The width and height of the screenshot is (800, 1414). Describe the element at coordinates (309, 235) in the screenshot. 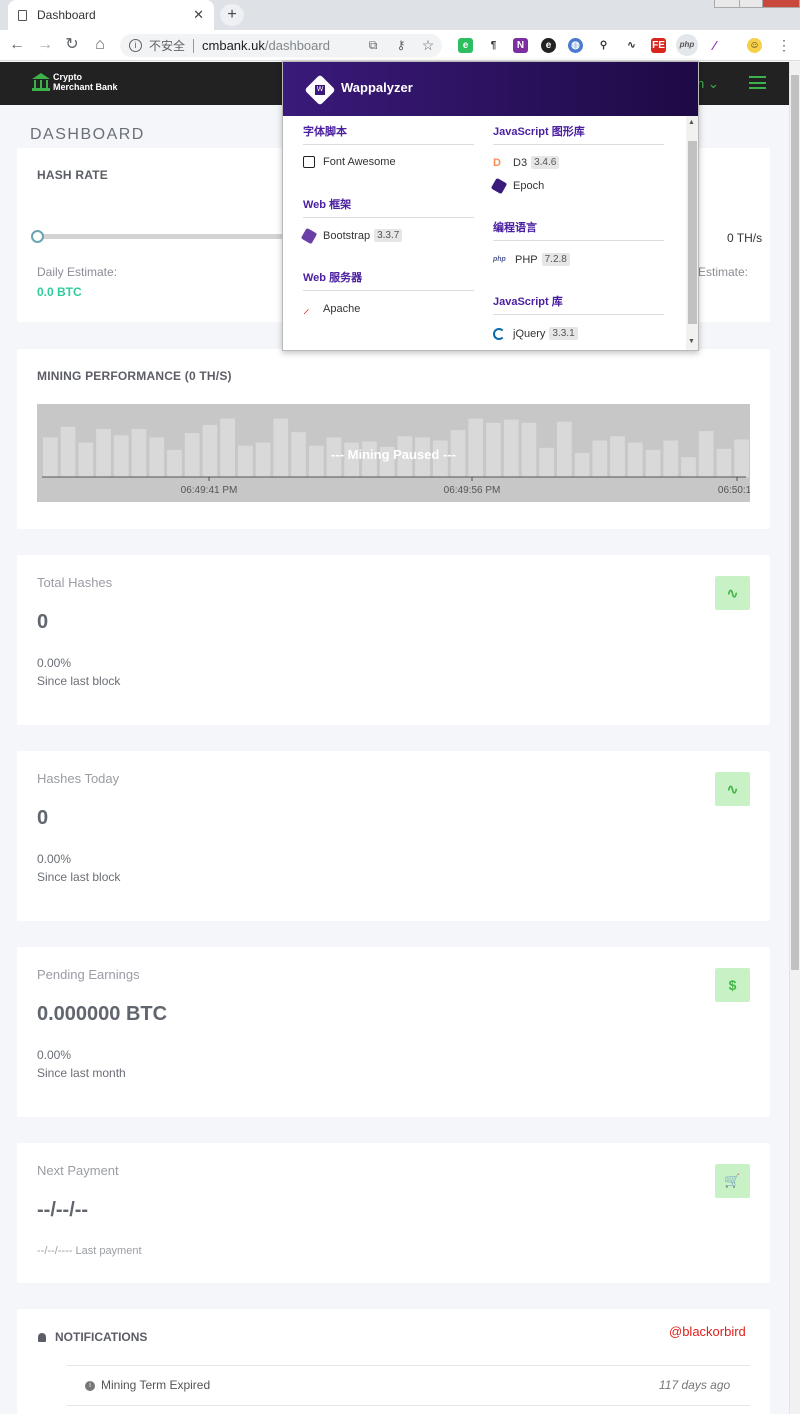

I see `bootstrap-icon` at that location.